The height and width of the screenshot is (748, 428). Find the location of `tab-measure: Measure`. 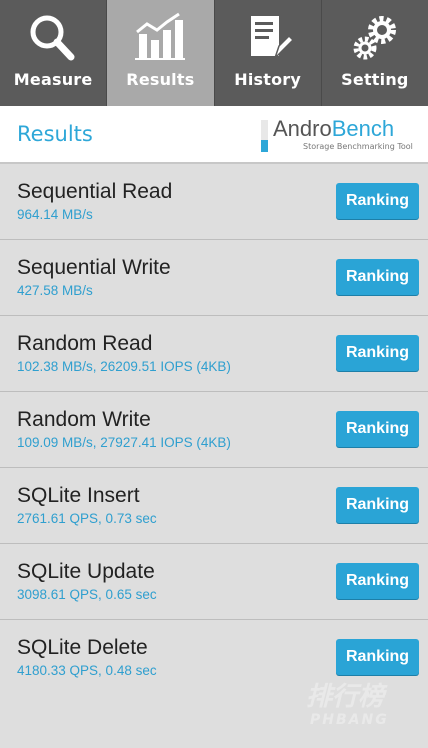

tab-measure: Measure is located at coordinates (54, 53).